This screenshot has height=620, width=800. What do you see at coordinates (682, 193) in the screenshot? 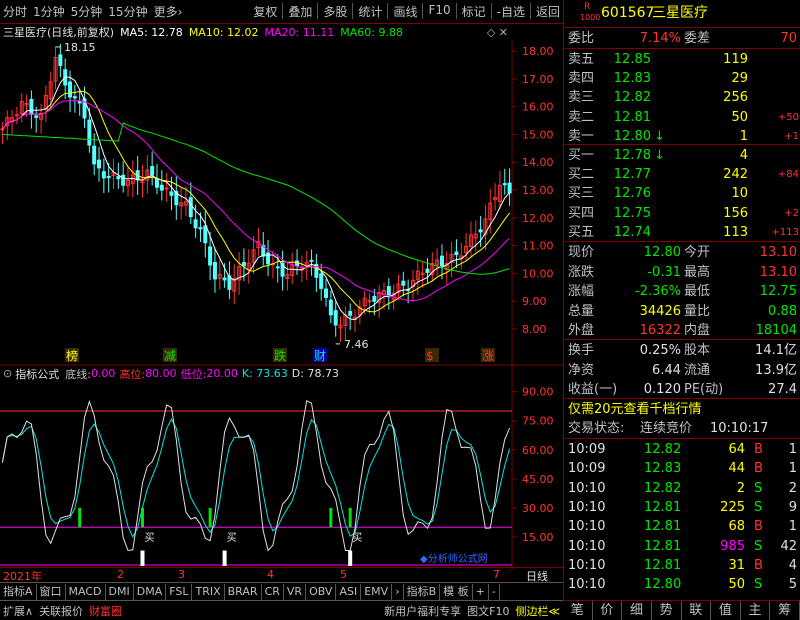
I see `bid-row: 买三 12.76 10` at bounding box center [682, 193].